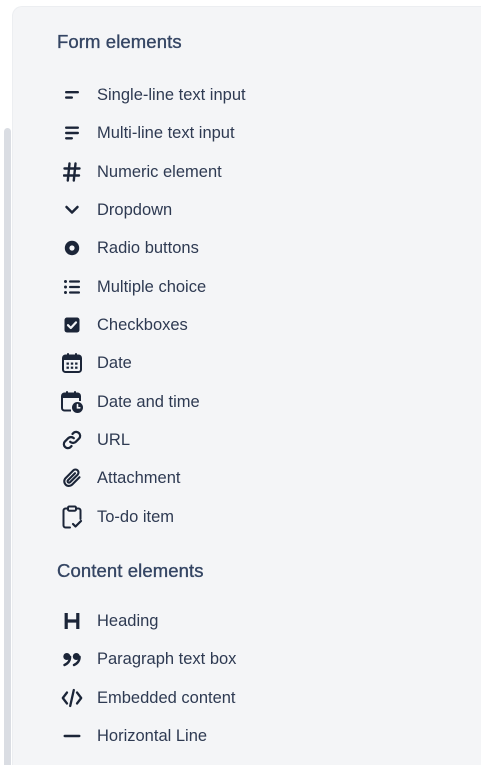 This screenshot has width=481, height=765. What do you see at coordinates (72, 325) in the screenshot?
I see `checkbox-icon` at bounding box center [72, 325].